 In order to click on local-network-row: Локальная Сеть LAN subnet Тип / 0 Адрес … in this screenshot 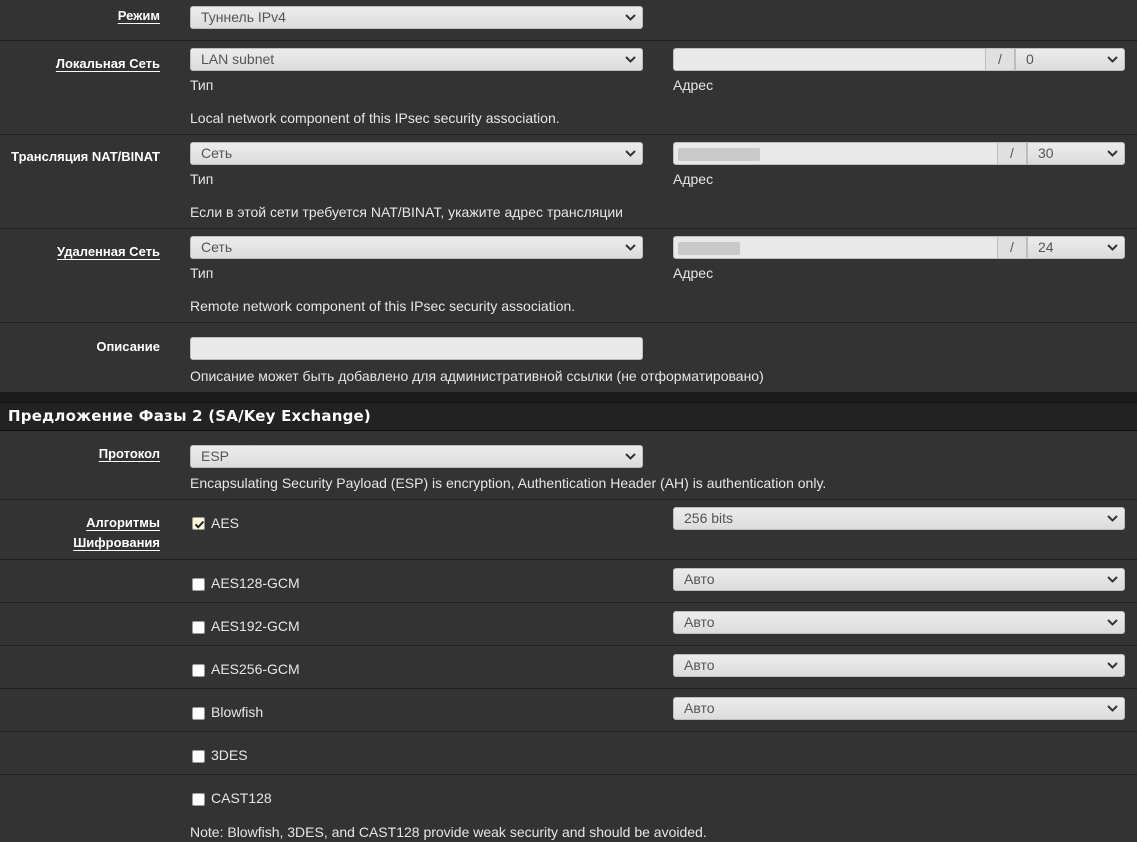, I will do `click(568, 88)`.